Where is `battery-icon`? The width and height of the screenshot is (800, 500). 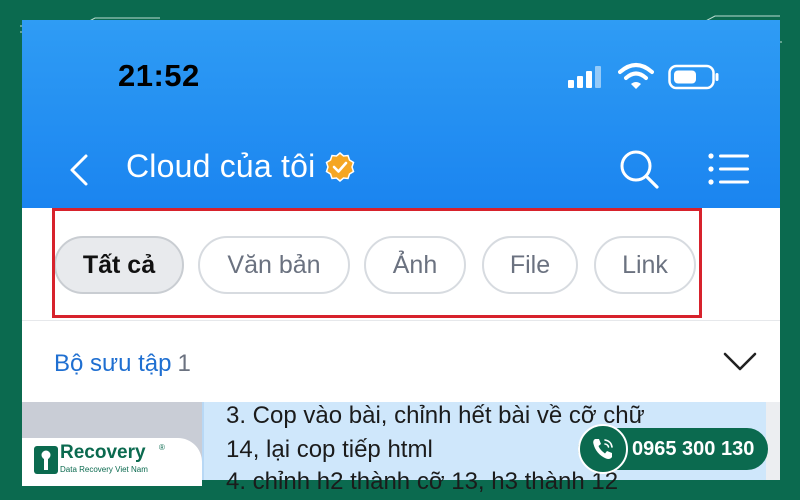 battery-icon is located at coordinates (693, 77).